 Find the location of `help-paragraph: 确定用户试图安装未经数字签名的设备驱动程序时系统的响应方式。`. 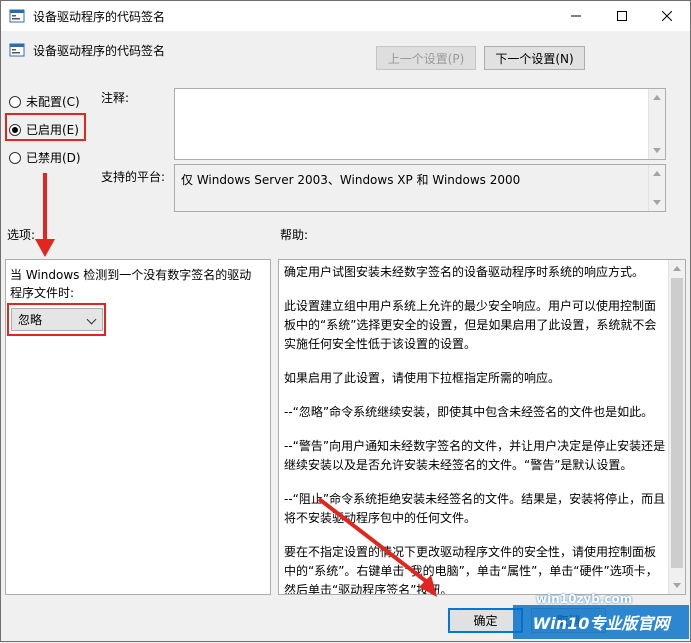

help-paragraph: 确定用户试图安装未经数字签名的设备驱动程序时系统的响应方式。 is located at coordinates (464, 272).